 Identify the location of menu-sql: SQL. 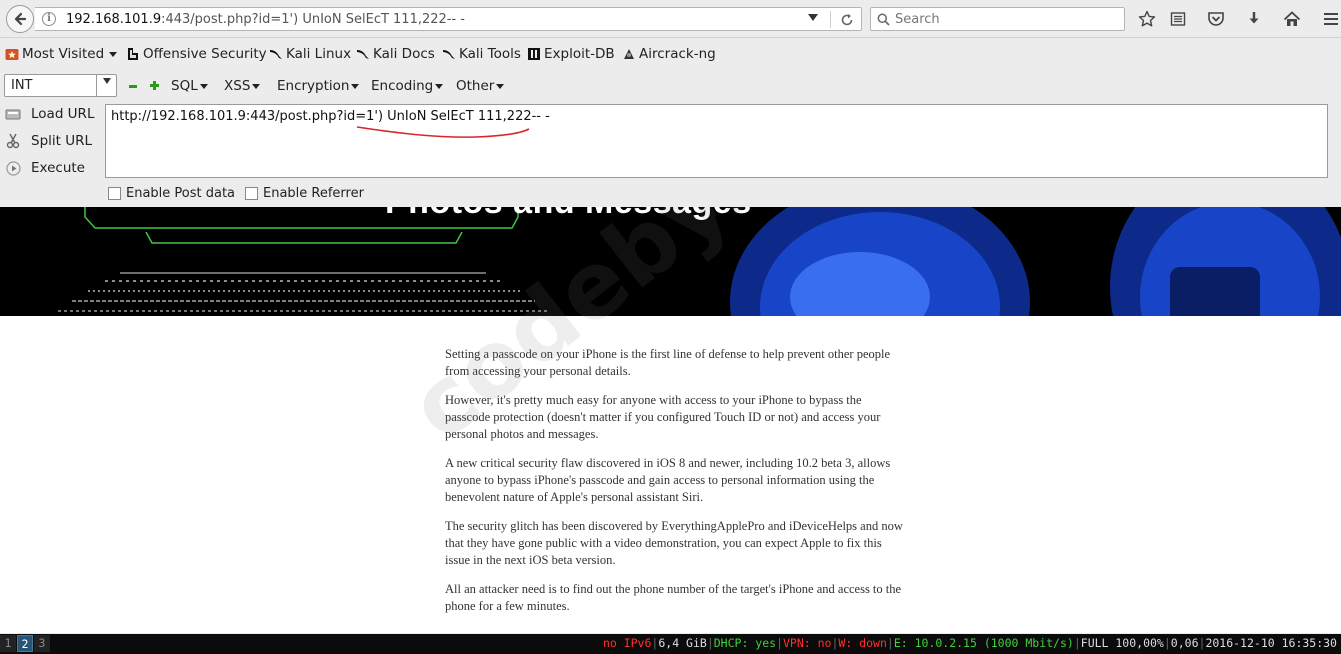
(189, 86).